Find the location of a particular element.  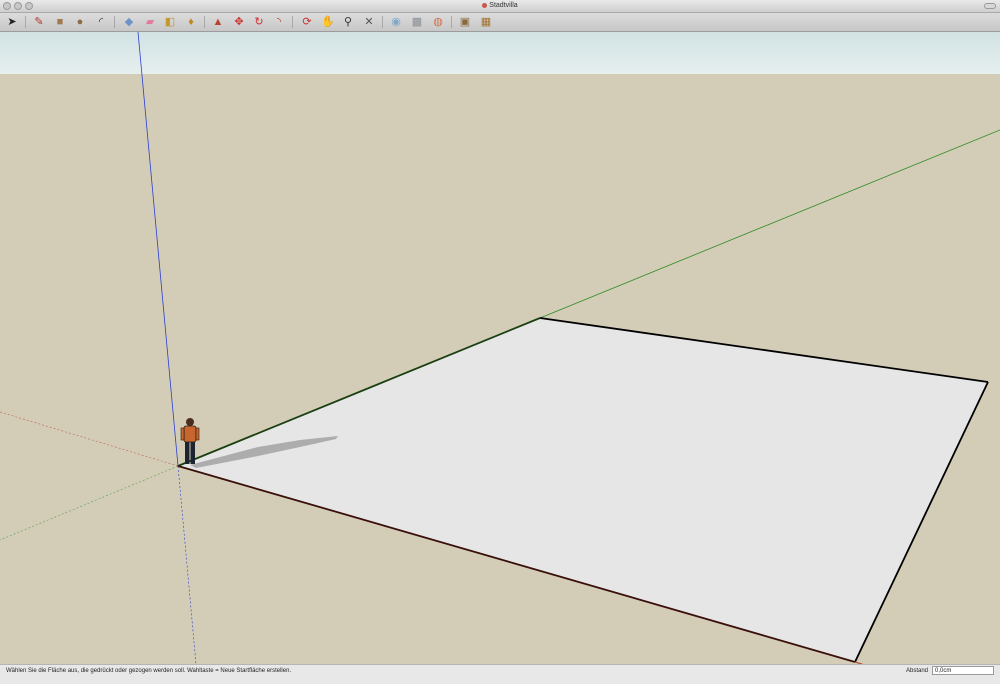

green-axis-negative is located at coordinates (89, 503).